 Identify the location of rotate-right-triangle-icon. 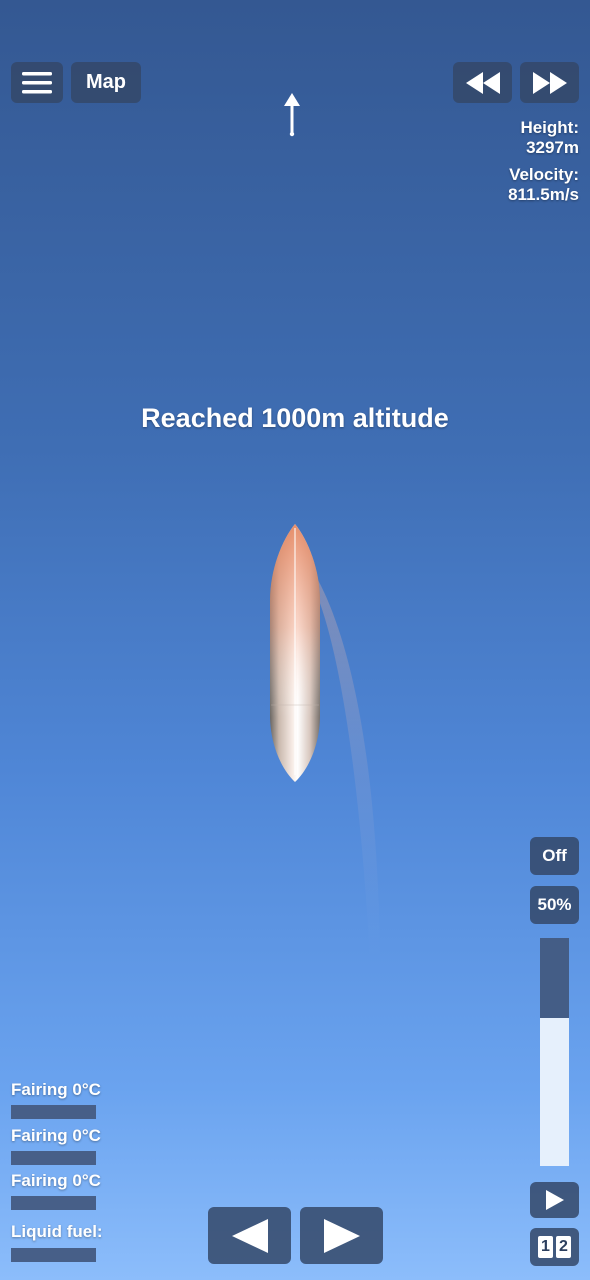
(341, 1235).